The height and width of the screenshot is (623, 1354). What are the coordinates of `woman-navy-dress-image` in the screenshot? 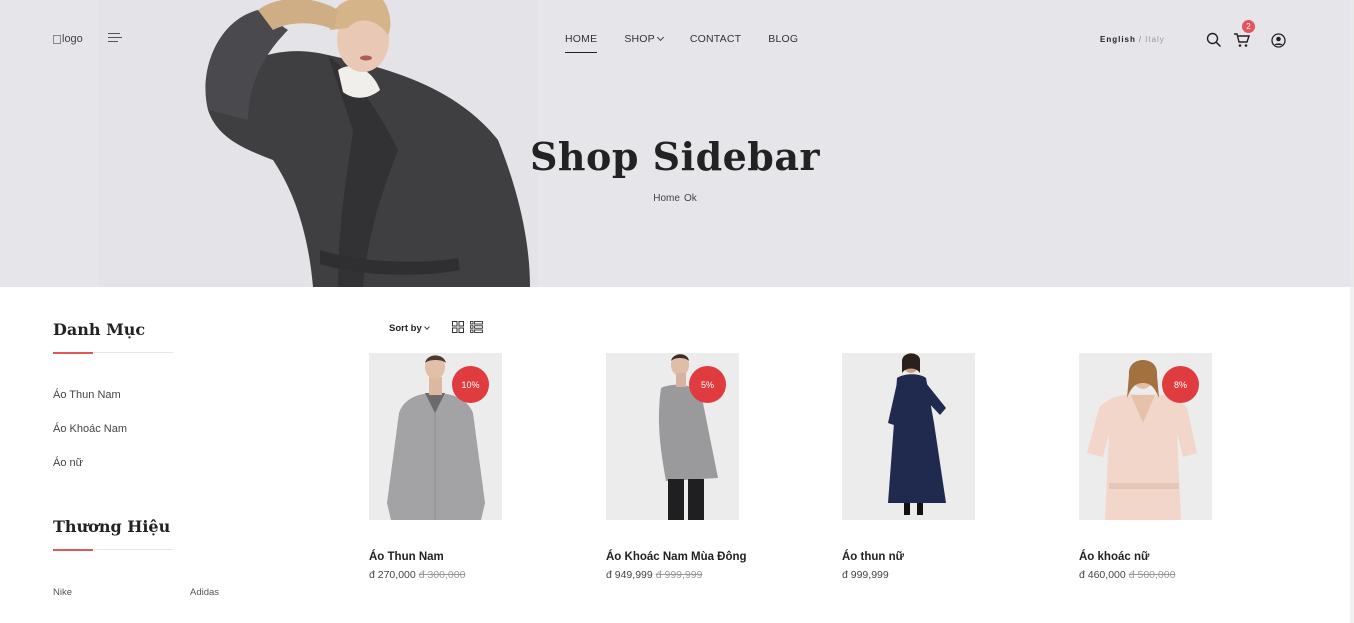 It's located at (908, 436).